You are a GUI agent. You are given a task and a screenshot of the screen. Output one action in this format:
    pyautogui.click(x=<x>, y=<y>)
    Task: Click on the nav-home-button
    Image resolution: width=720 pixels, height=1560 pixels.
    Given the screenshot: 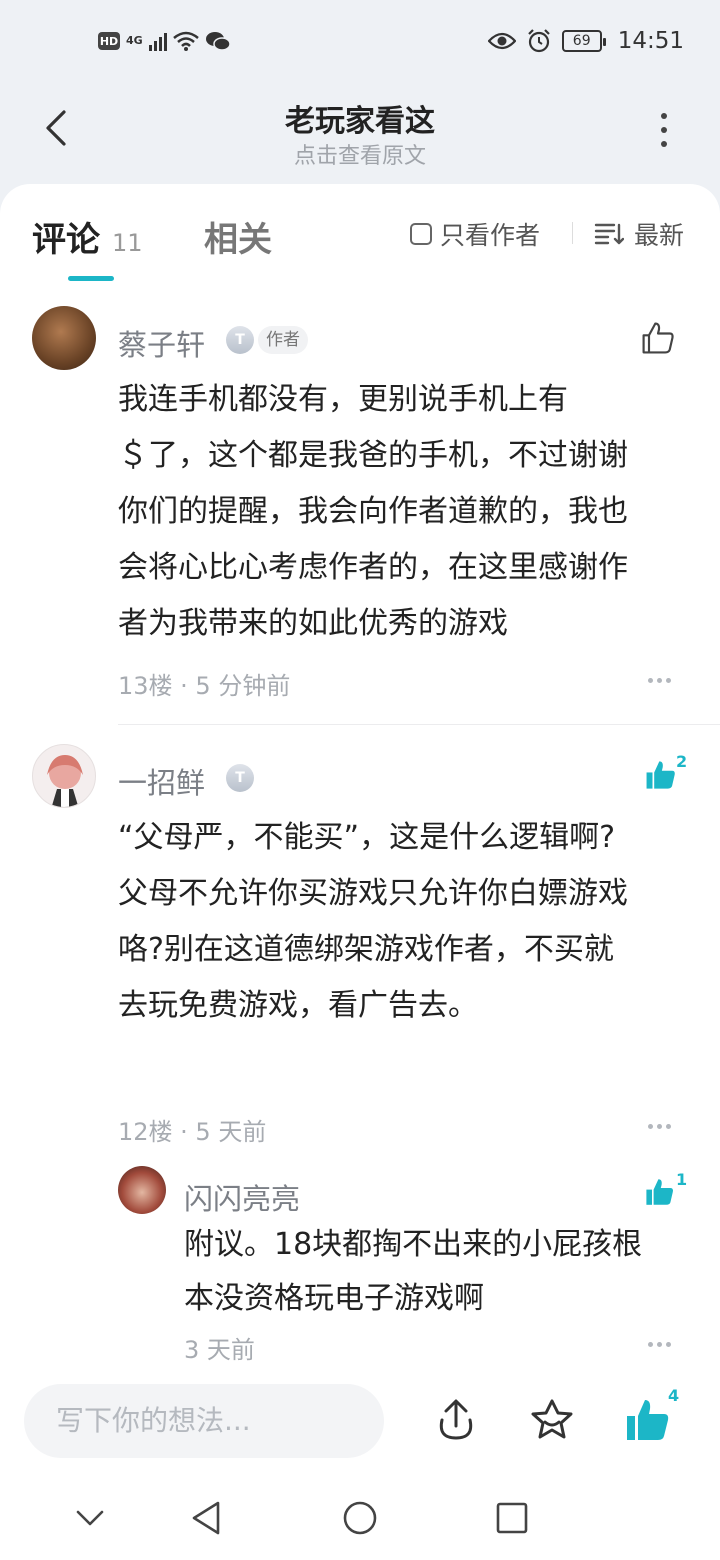 What is the action you would take?
    pyautogui.click(x=360, y=1518)
    